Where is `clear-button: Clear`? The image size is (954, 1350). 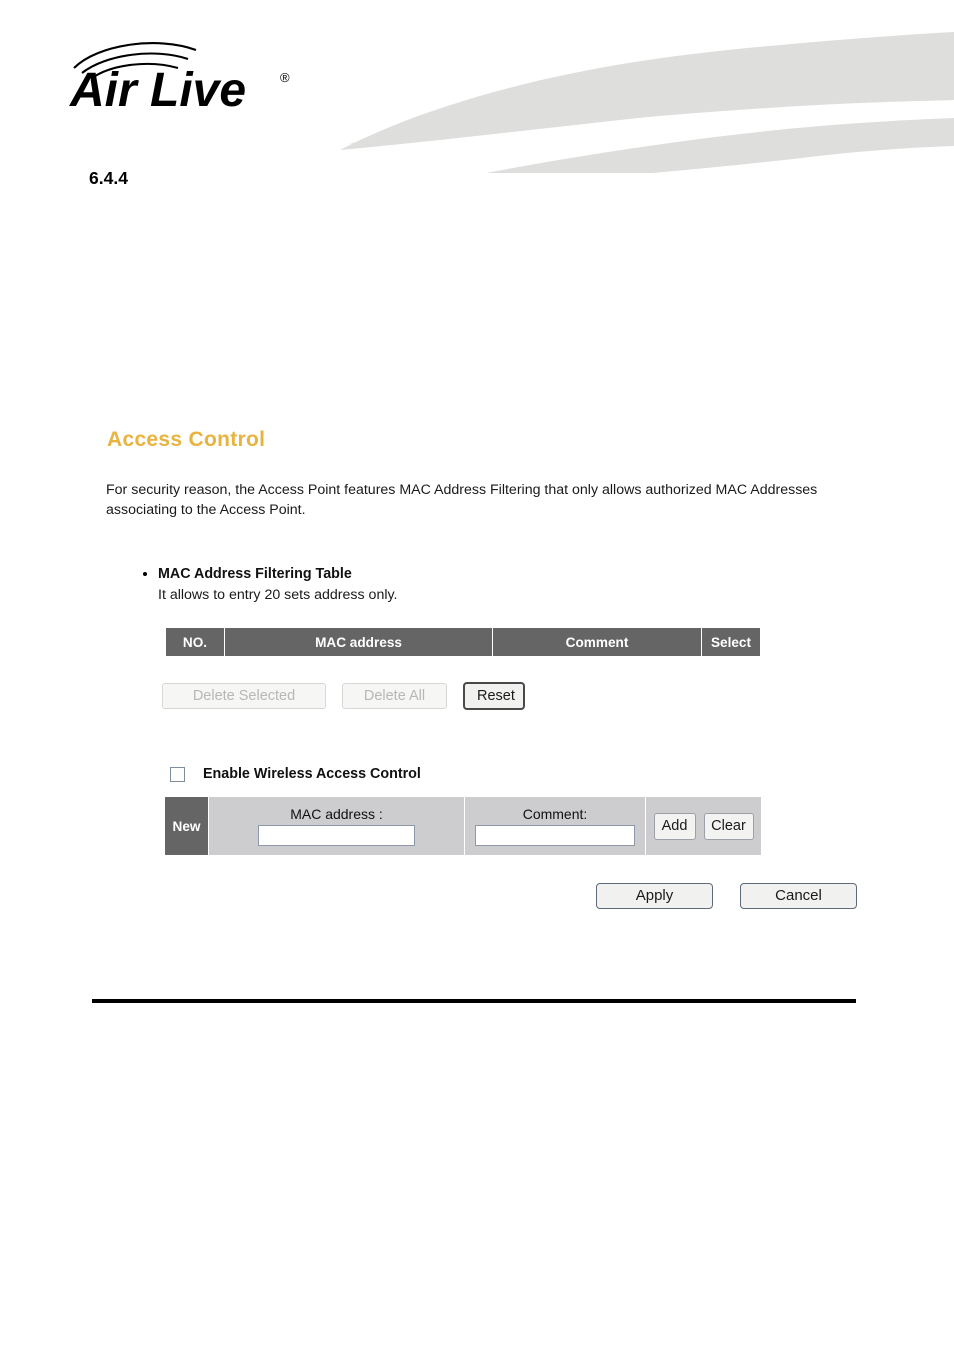
clear-button: Clear is located at coordinates (728, 826).